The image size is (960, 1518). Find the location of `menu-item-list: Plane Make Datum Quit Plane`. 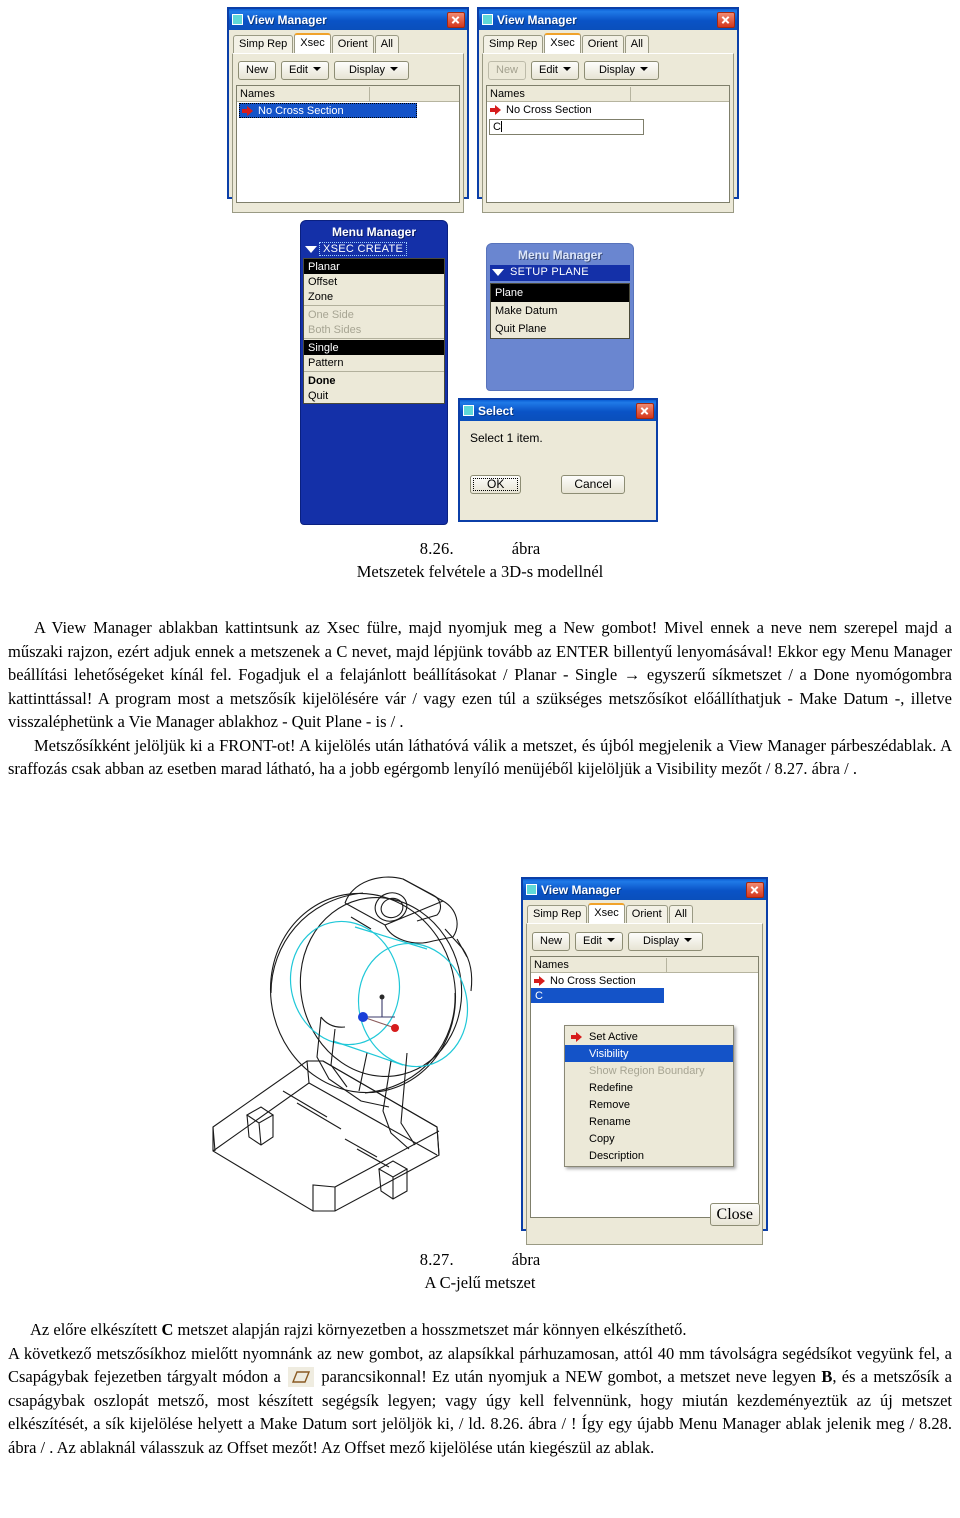

menu-item-list: Plane Make Datum Quit Plane is located at coordinates (560, 311).